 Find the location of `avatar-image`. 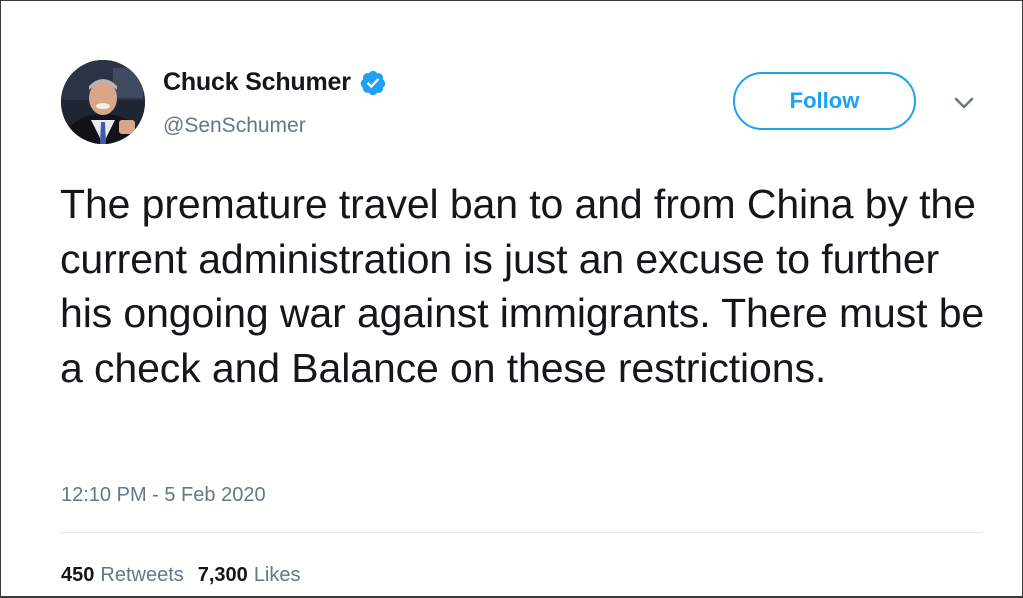

avatar-image is located at coordinates (103, 102).